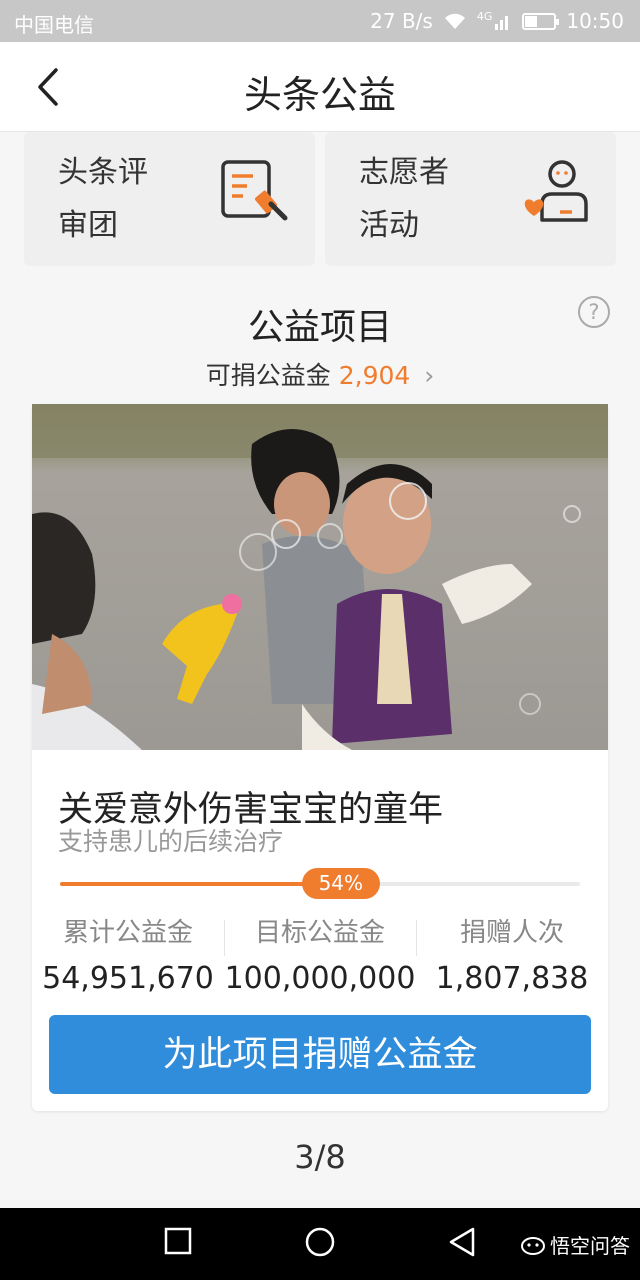  What do you see at coordinates (320, 1054) in the screenshot?
I see `donate-button: 为此项目捐赠公益金` at bounding box center [320, 1054].